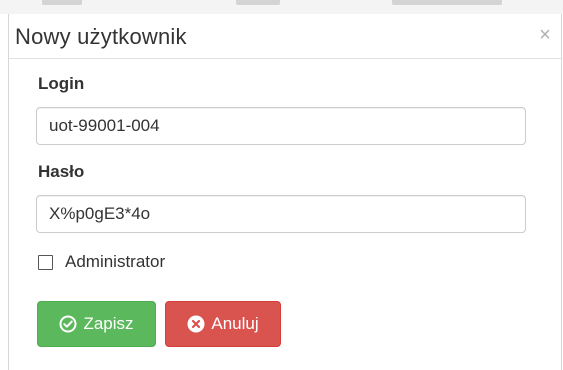 The width and height of the screenshot is (563, 370). I want to click on save-button-label: Zapisz, so click(108, 323).